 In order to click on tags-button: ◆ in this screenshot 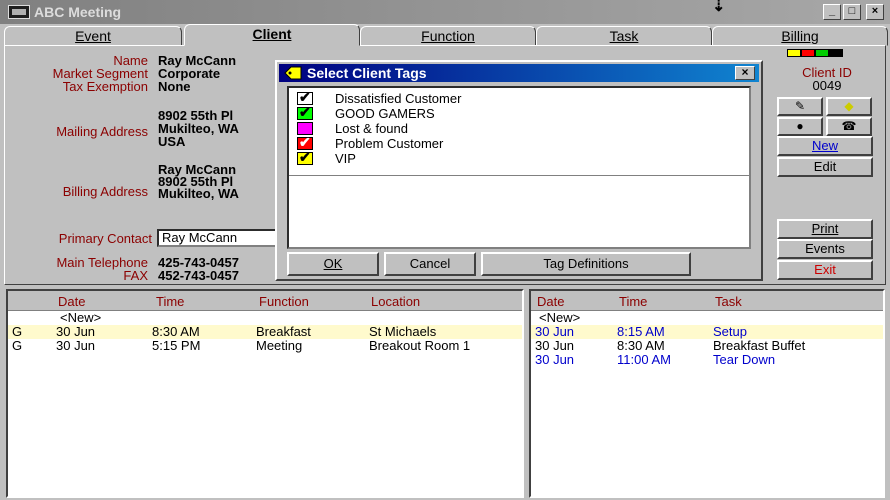, I will do `click(849, 106)`.